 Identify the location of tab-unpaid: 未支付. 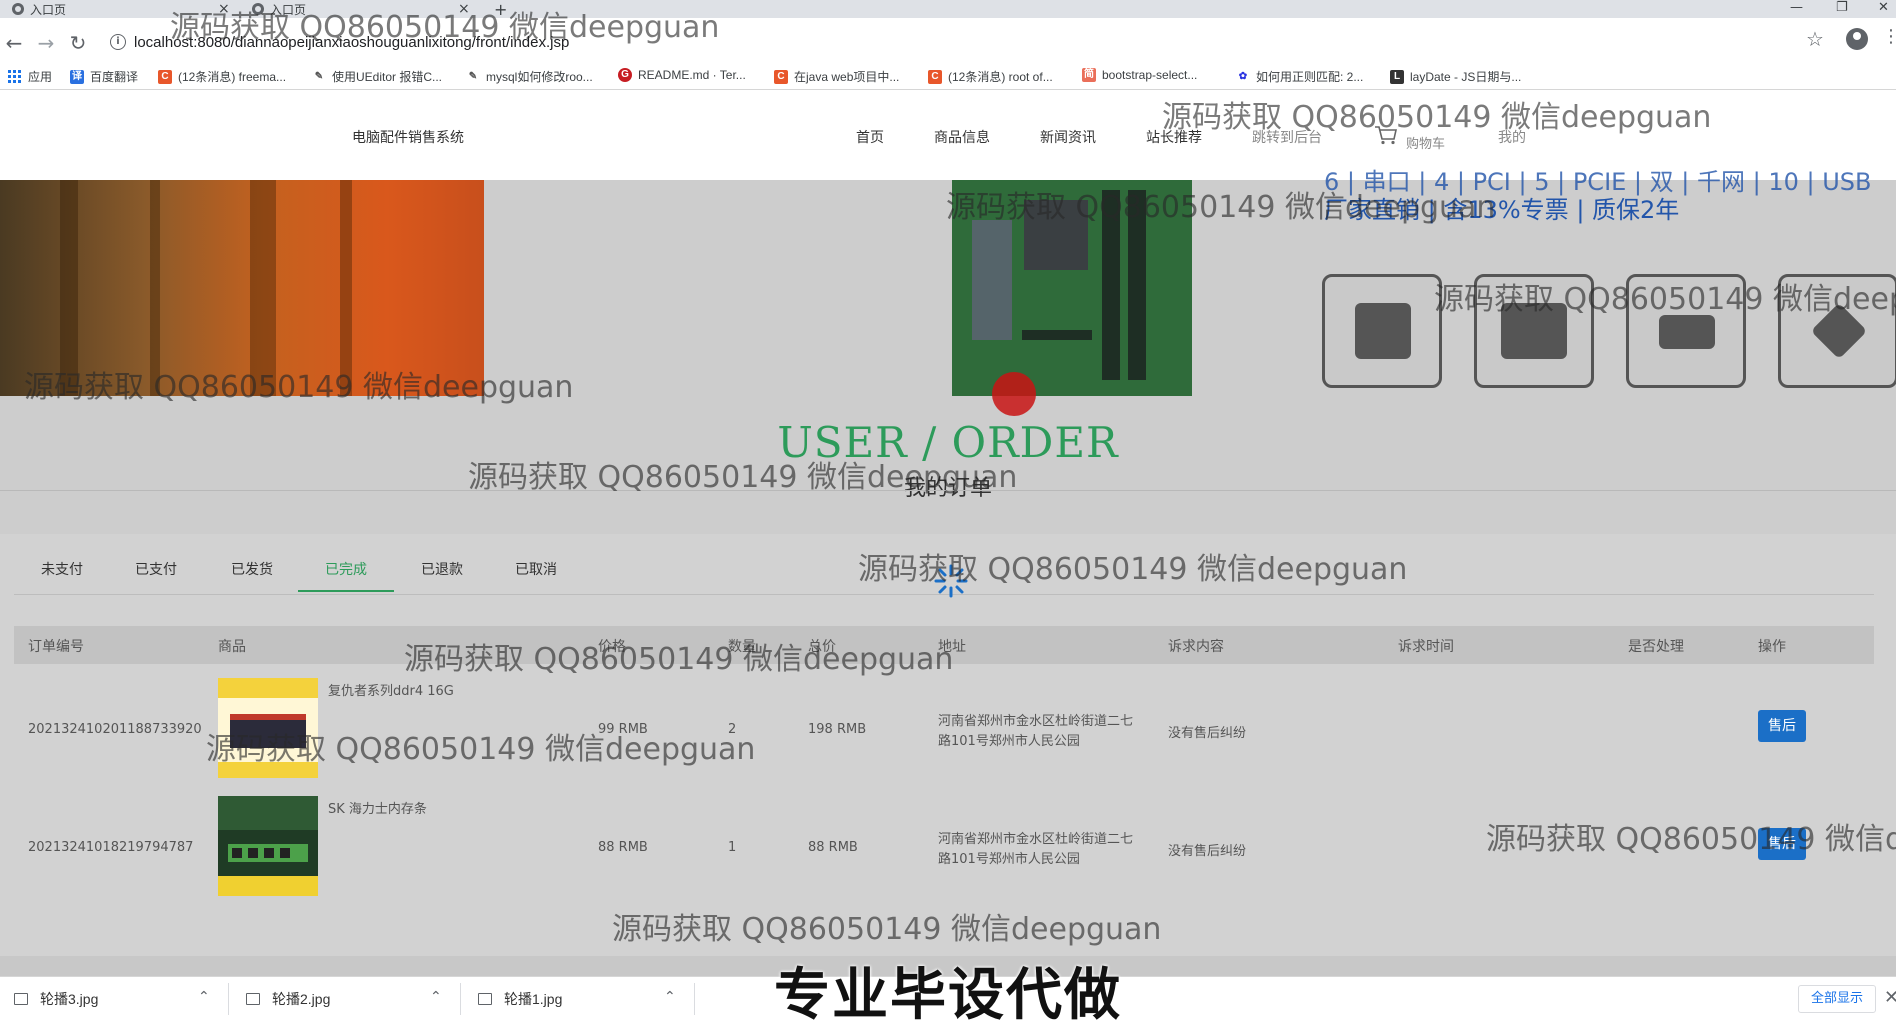
(62, 570).